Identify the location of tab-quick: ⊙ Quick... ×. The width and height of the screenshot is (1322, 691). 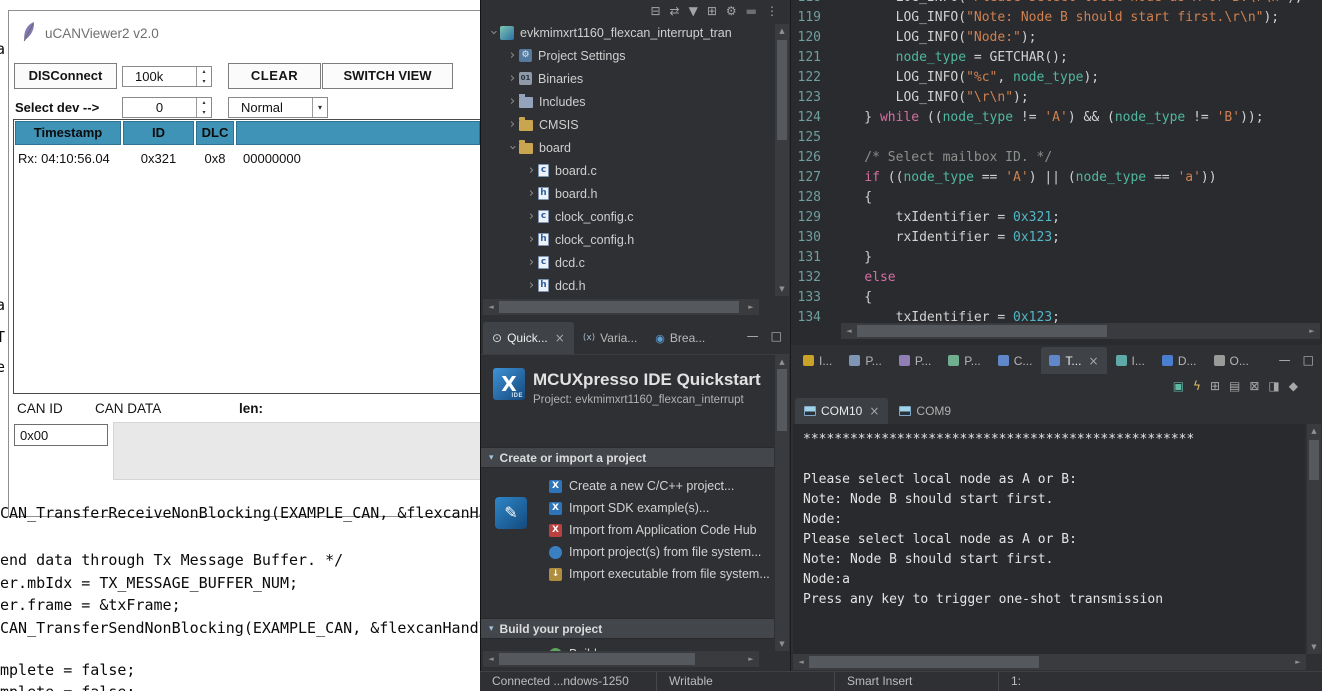
(528, 338).